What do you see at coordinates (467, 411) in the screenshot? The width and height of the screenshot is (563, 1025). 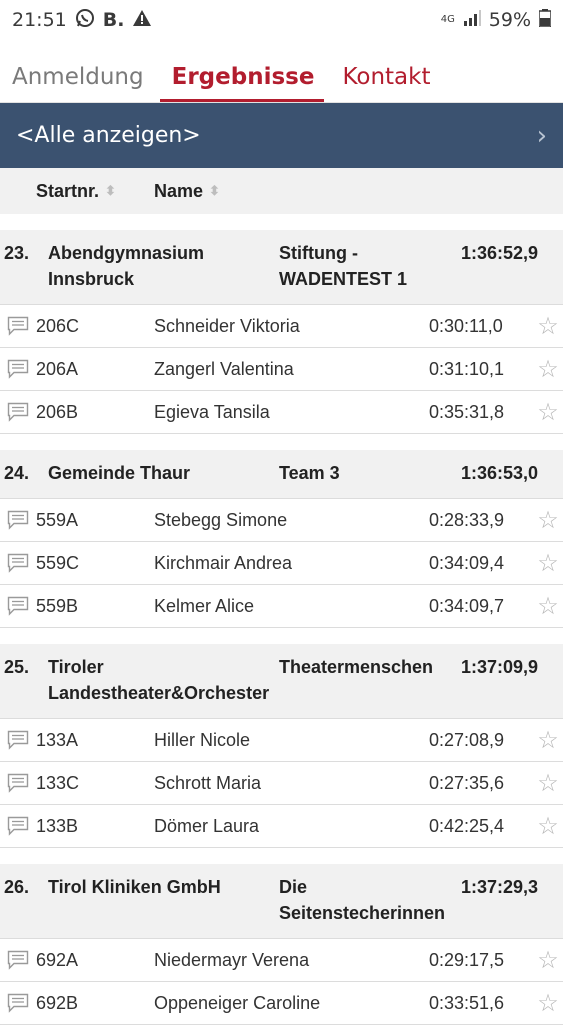 I see `member-time: 0:35:31,8` at bounding box center [467, 411].